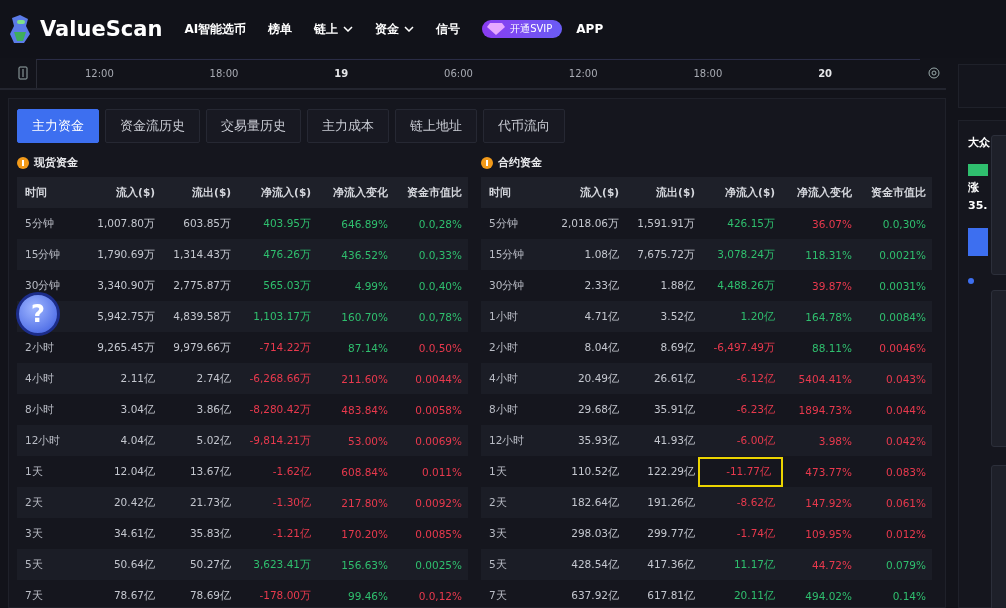 Image resolution: width=1006 pixels, height=608 pixels. I want to click on table-cell-text: 30分钟, so click(506, 285).